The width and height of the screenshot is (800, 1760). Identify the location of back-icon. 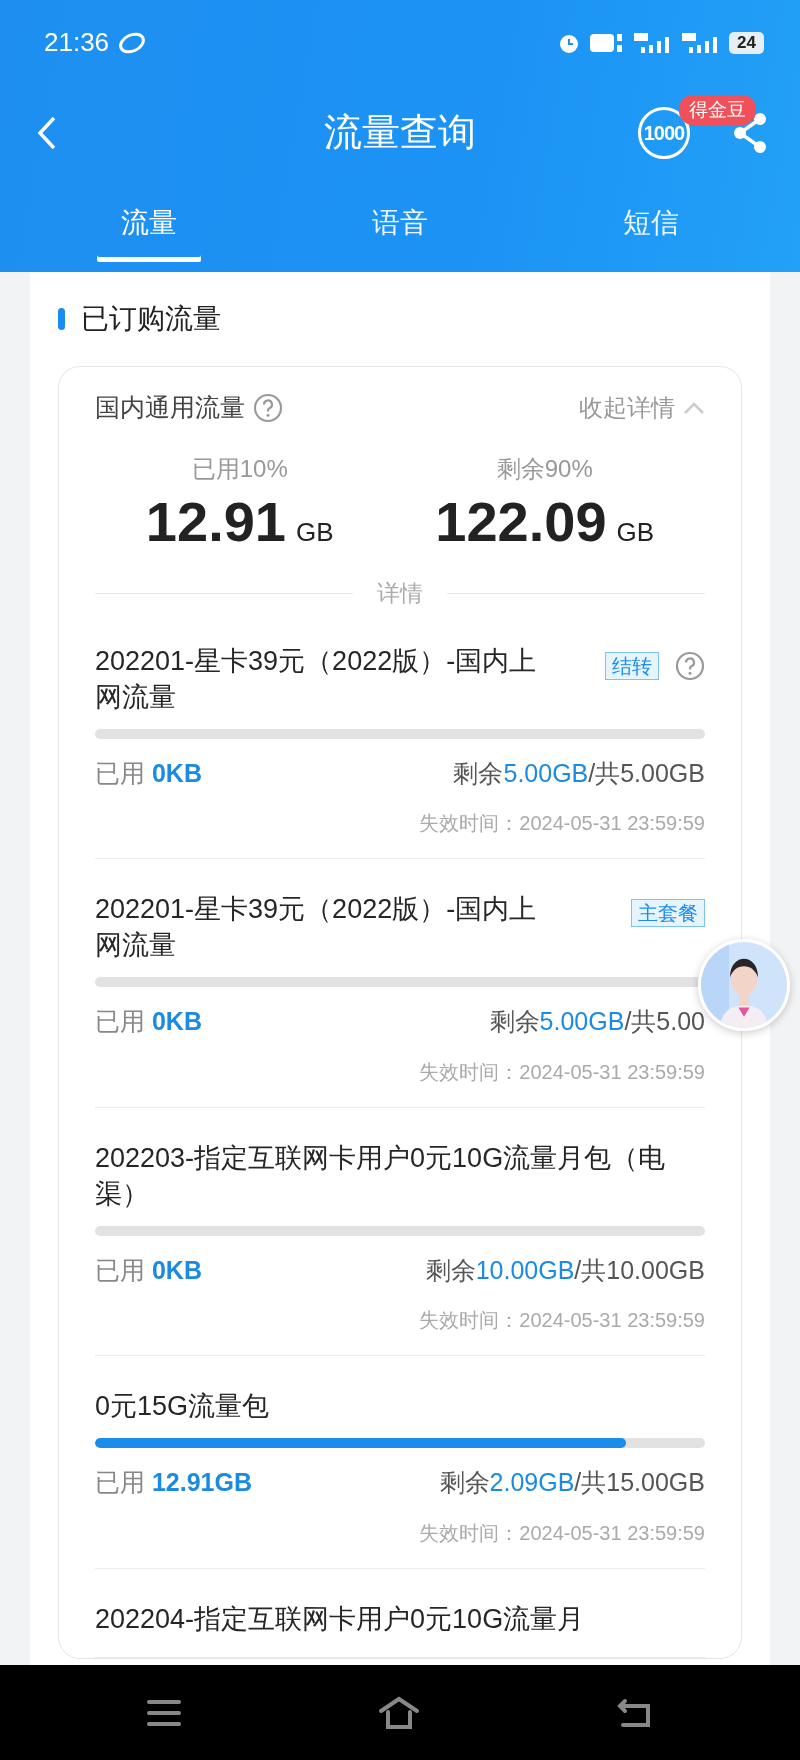
(47, 132).